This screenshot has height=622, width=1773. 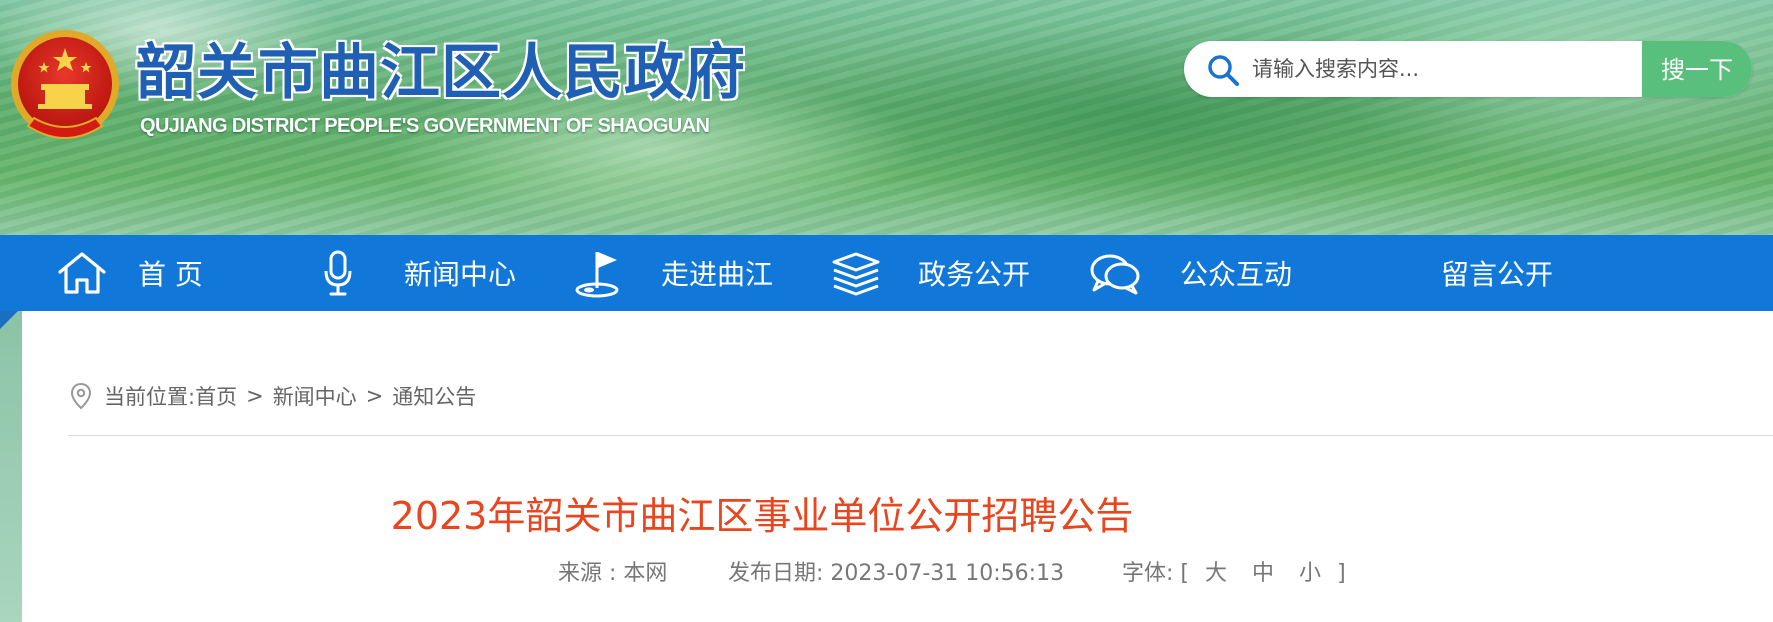 What do you see at coordinates (9, 320) in the screenshot?
I see `corner-decoration` at bounding box center [9, 320].